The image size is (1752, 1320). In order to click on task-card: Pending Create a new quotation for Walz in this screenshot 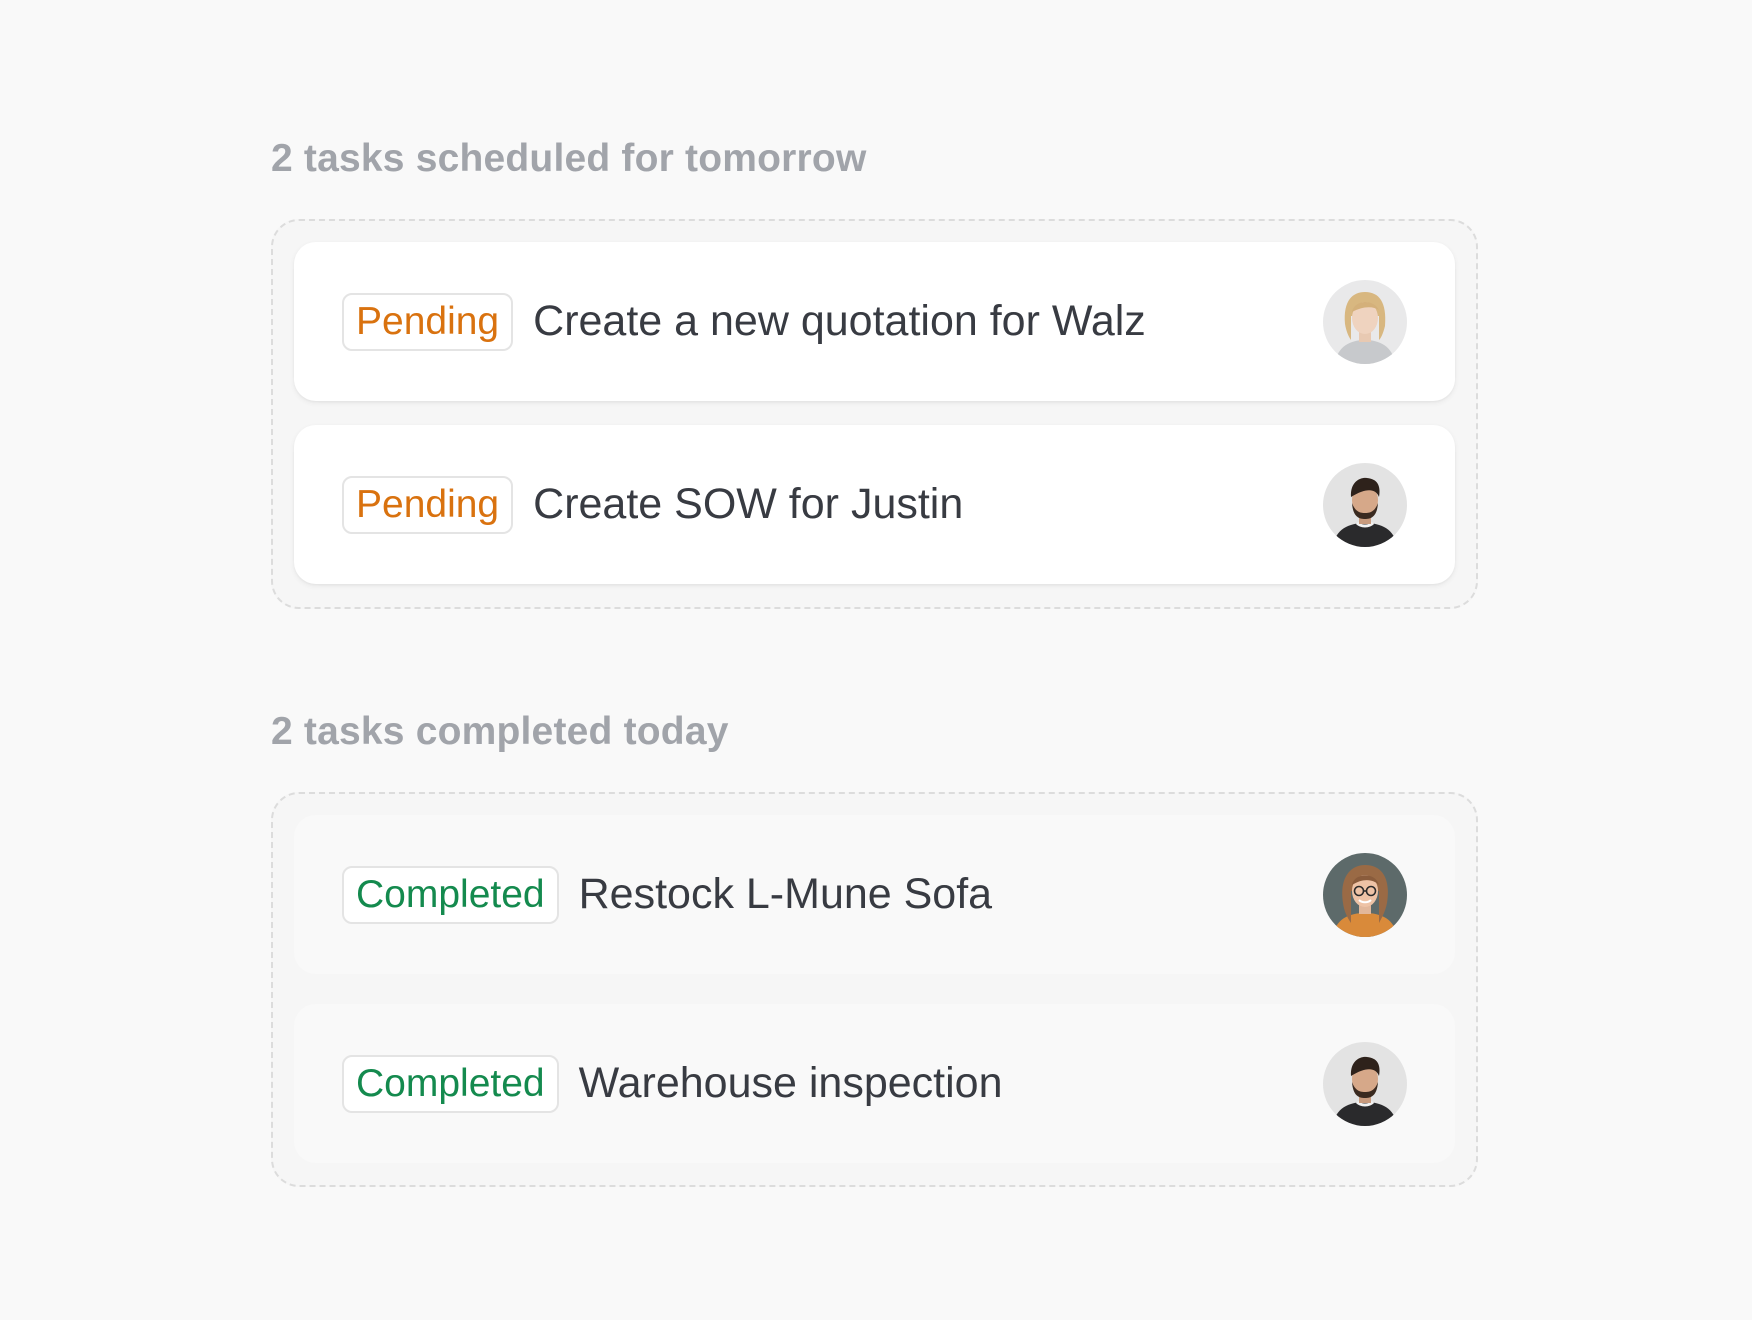, I will do `click(874, 321)`.